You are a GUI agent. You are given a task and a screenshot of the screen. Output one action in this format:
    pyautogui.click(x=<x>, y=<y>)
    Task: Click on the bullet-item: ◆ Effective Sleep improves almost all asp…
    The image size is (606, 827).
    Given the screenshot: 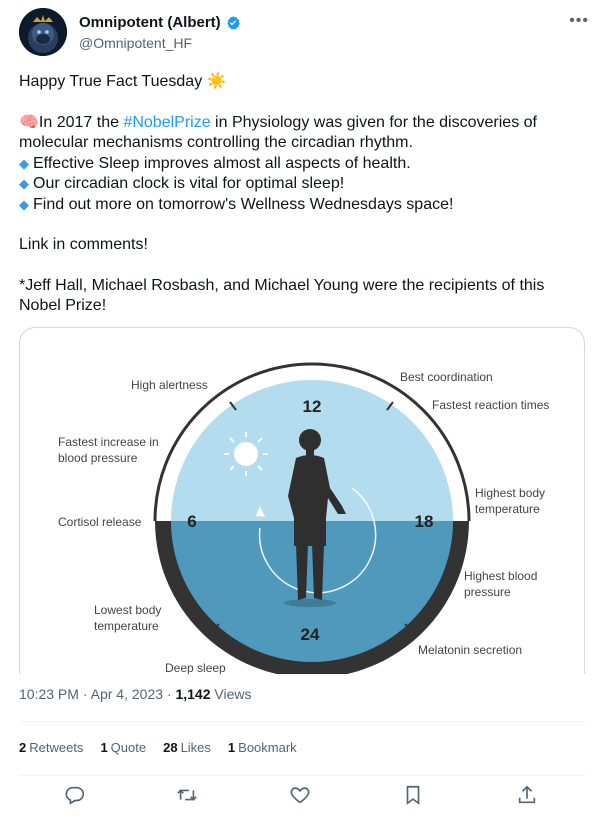 What is the action you would take?
    pyautogui.click(x=215, y=163)
    